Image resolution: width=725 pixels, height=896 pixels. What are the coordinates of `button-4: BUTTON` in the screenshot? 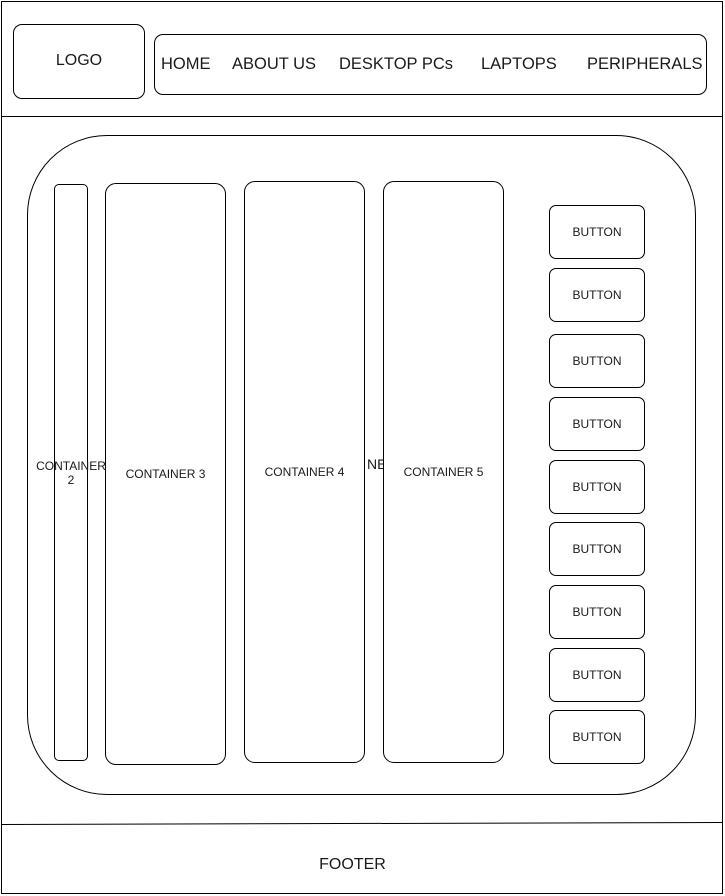 It's located at (597, 424).